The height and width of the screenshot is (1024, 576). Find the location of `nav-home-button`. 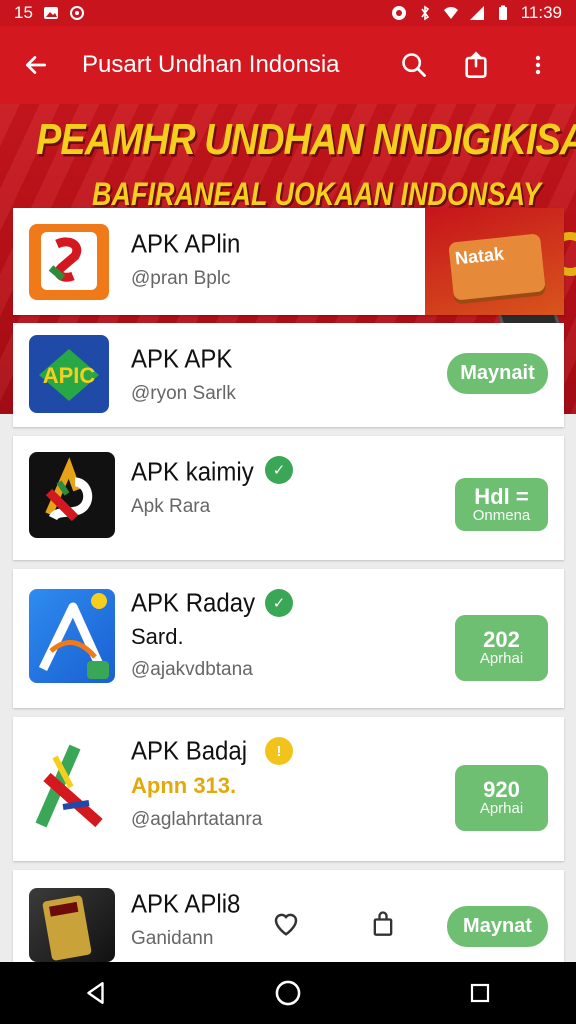

nav-home-button is located at coordinates (288, 993).